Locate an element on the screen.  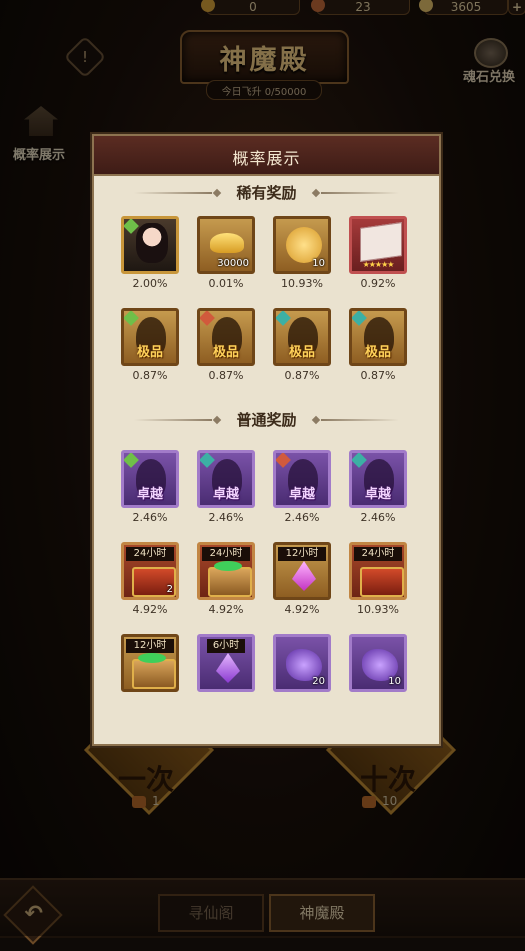
modal-title: 概率展示 is located at coordinates (266, 158).